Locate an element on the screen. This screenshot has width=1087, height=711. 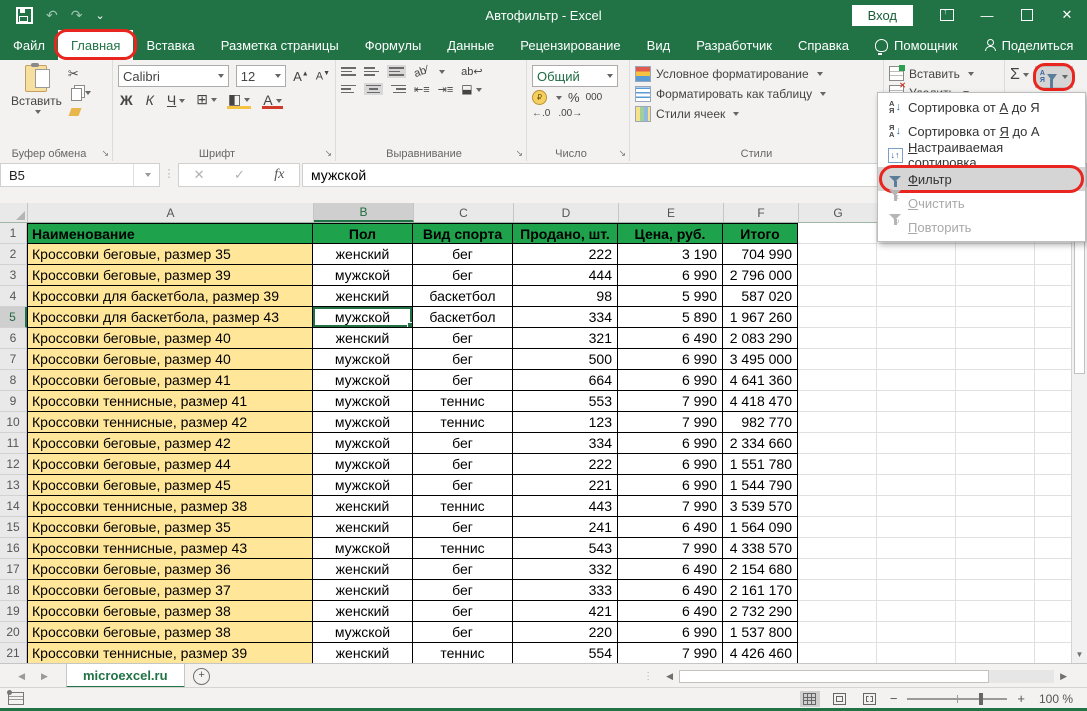
copy-button is located at coordinates (79, 93).